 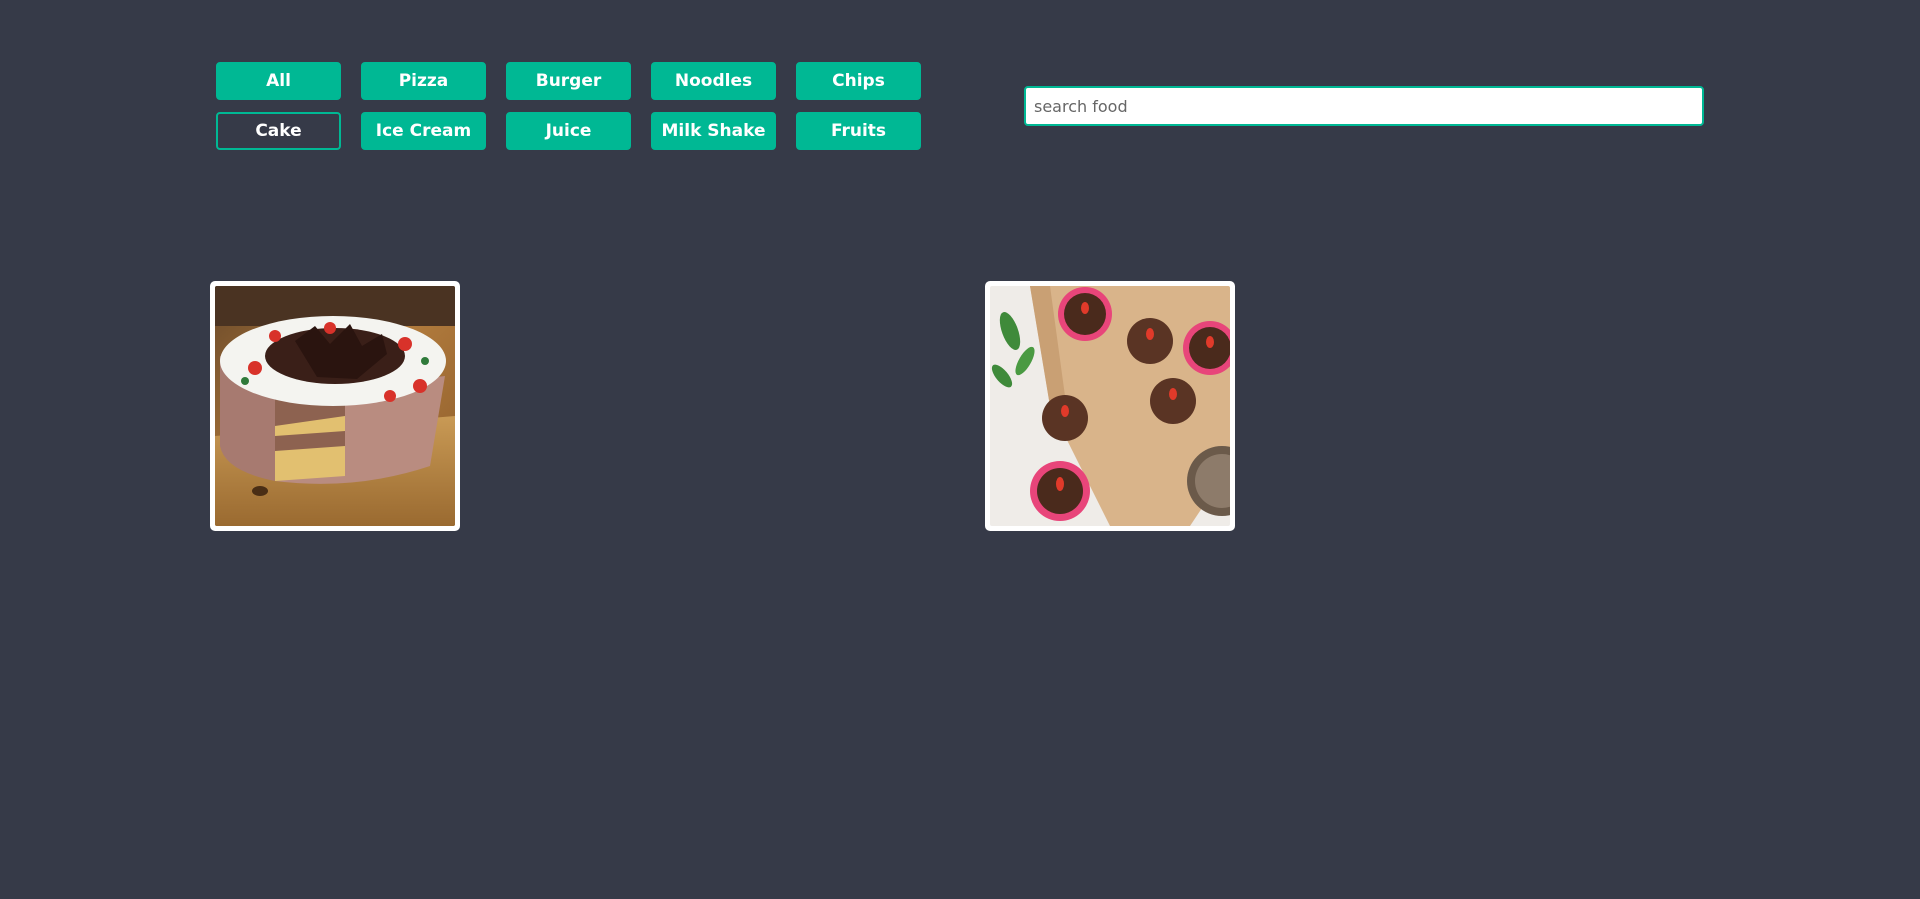 I want to click on cake-image, so click(x=335, y=406).